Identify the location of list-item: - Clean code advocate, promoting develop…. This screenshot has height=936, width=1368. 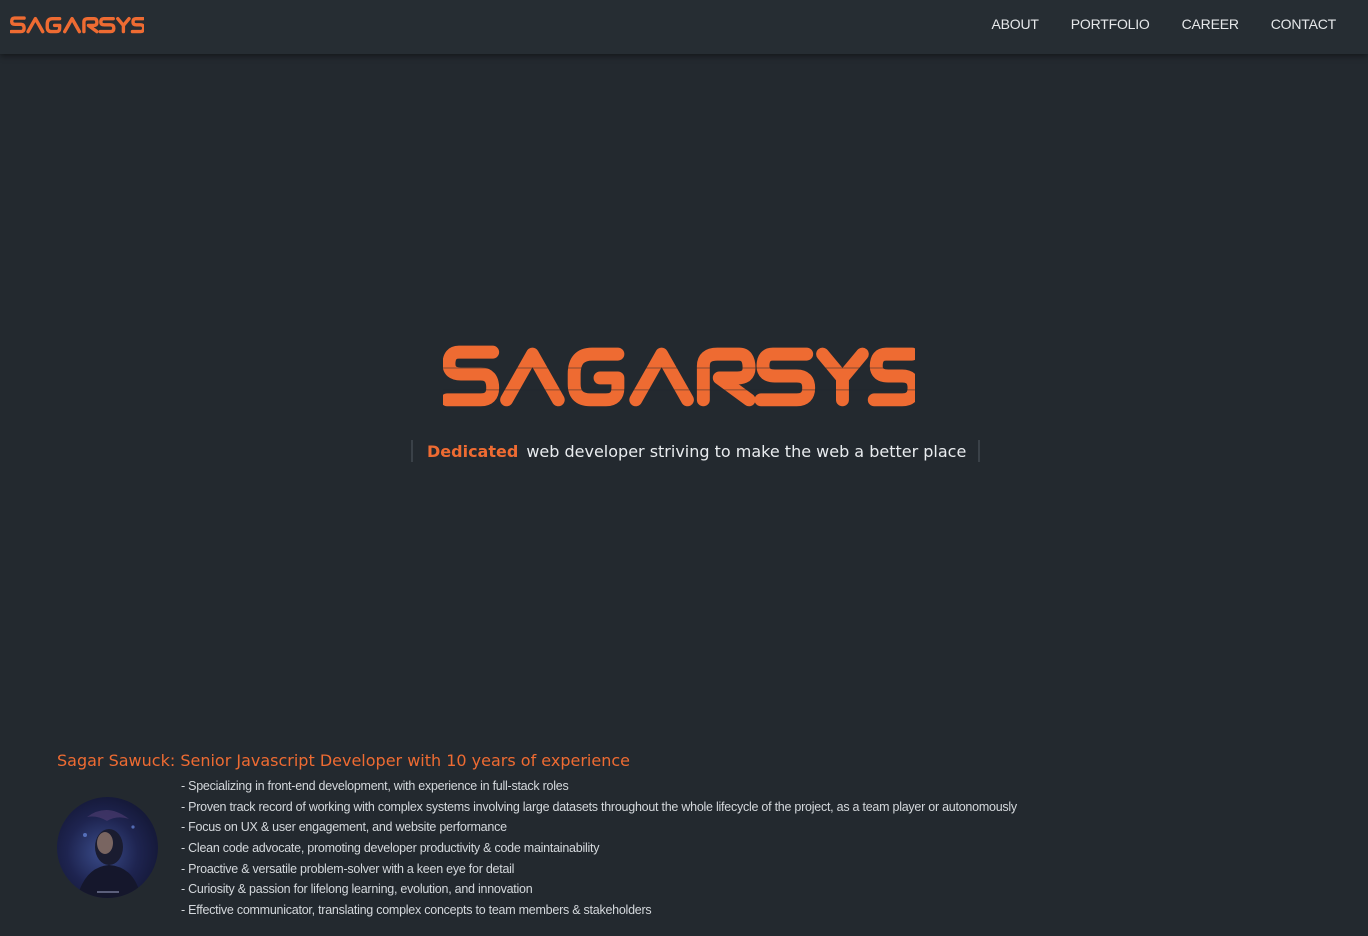
(390, 848).